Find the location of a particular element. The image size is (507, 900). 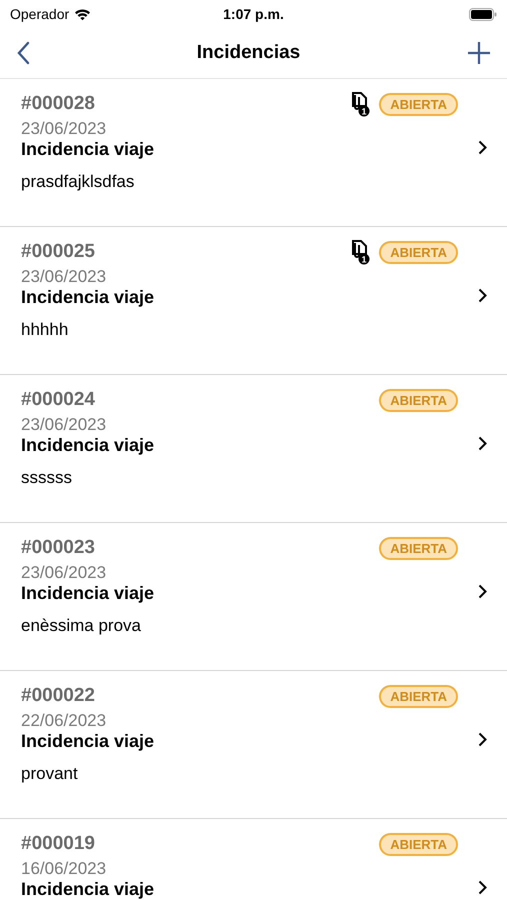

wifi-icon is located at coordinates (83, 14).